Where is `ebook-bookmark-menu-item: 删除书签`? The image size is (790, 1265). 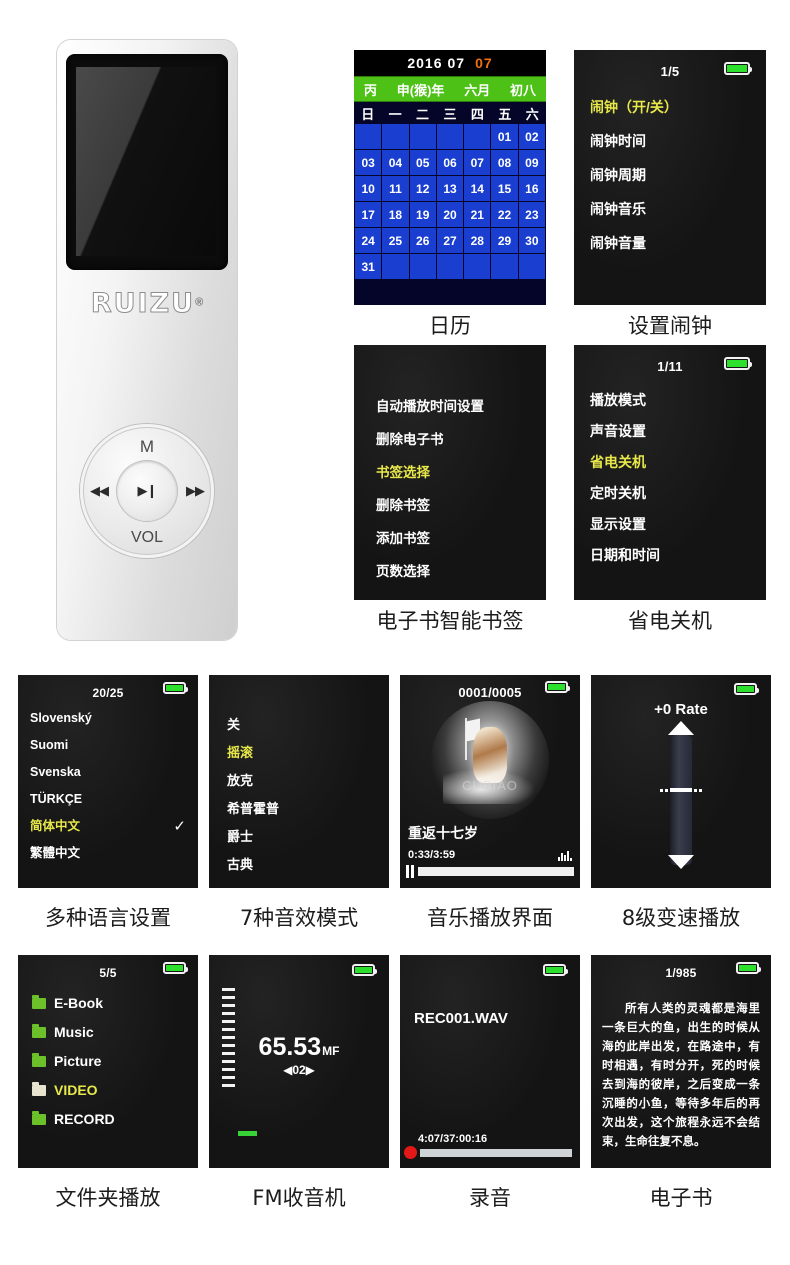
ebook-bookmark-menu-item: 删除书签 is located at coordinates (461, 505).